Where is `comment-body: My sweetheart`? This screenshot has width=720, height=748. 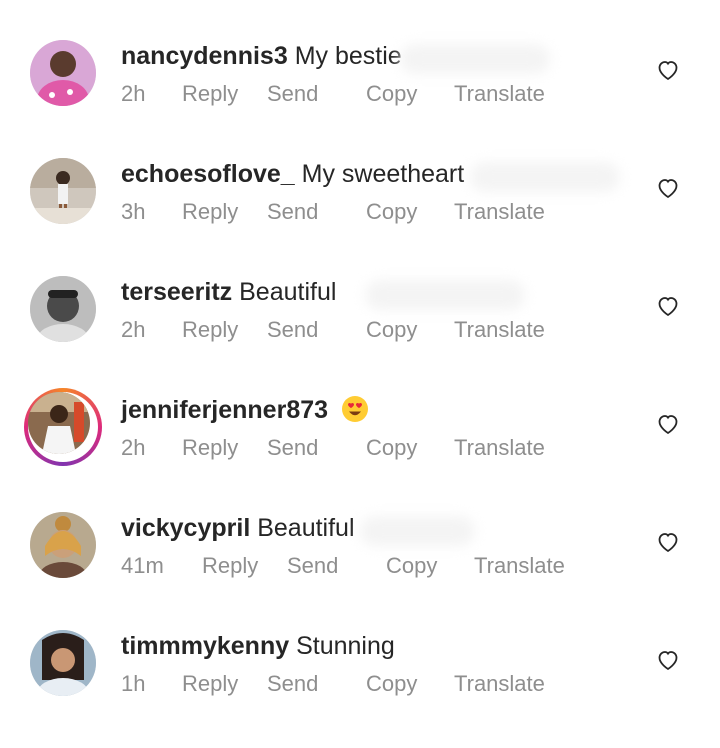
comment-body: My sweetheart is located at coordinates (383, 174).